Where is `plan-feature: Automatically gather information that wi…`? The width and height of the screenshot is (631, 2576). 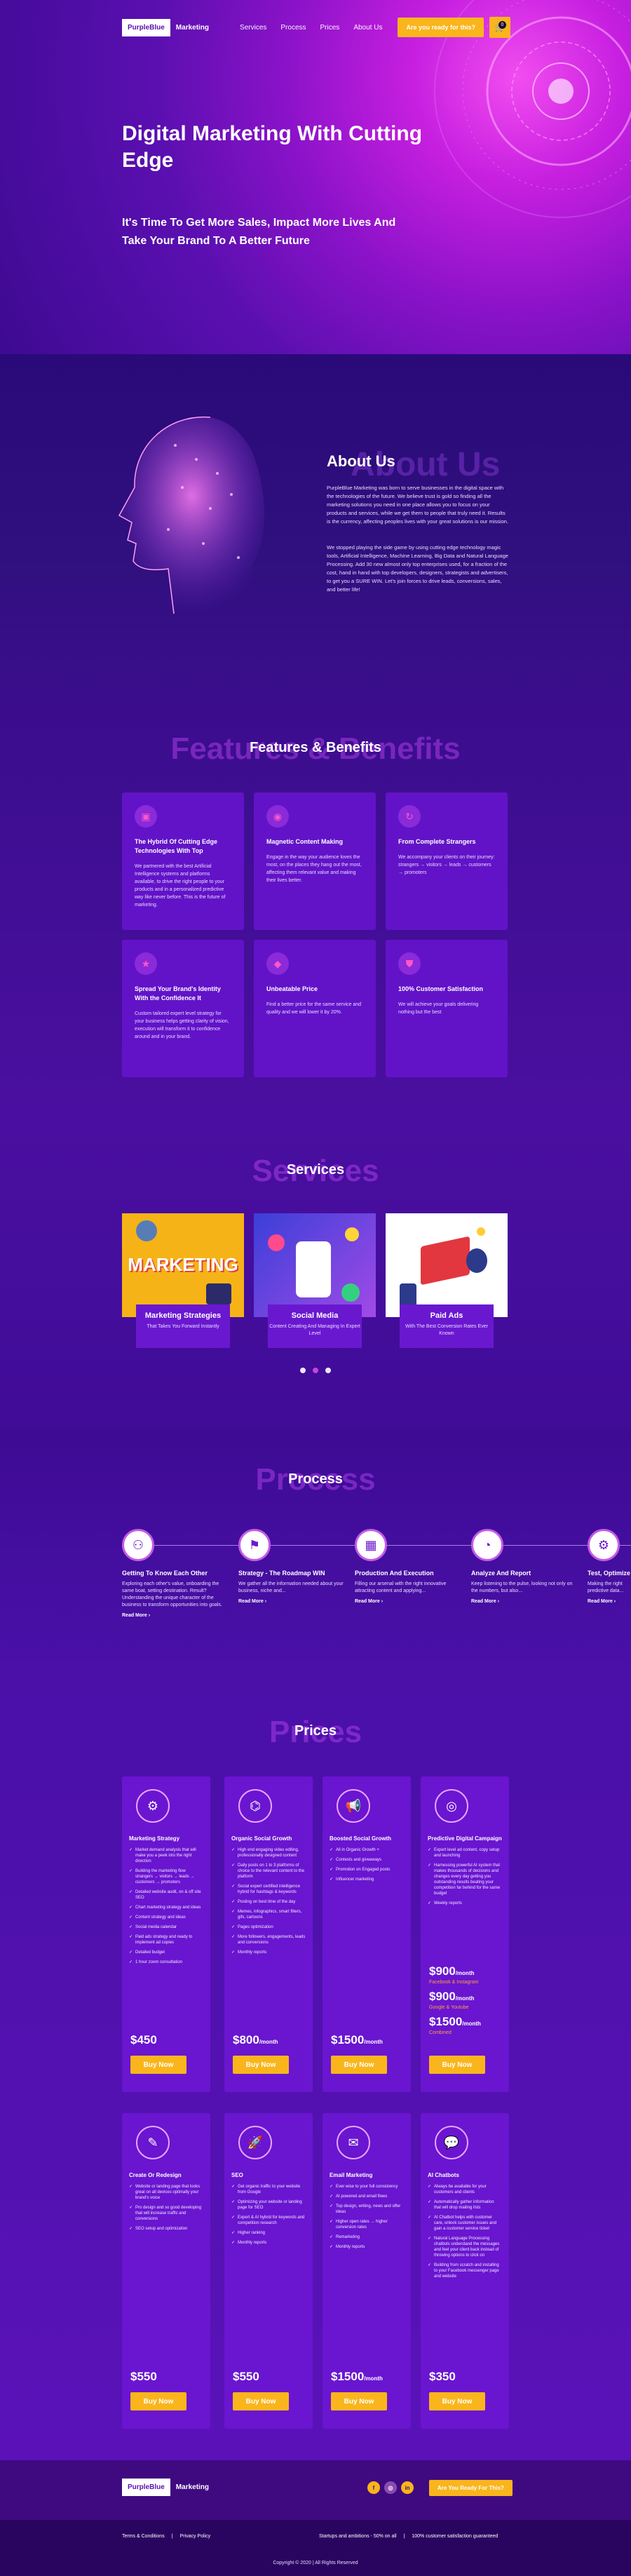 plan-feature: Automatically gather information that wi… is located at coordinates (465, 2205).